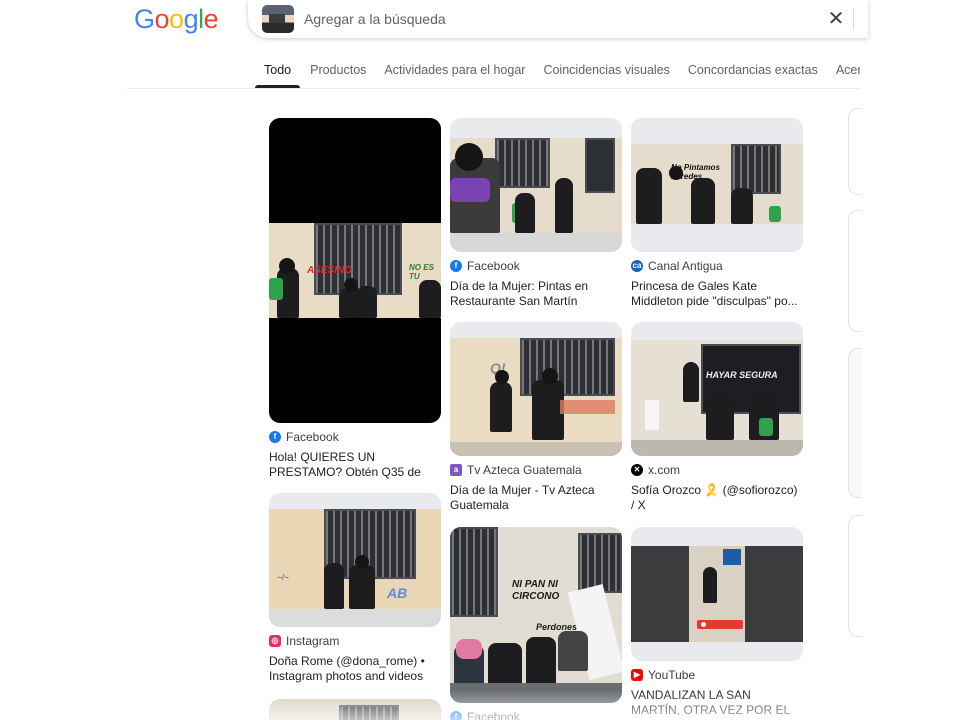 This screenshot has height=720, width=960. Describe the element at coordinates (637, 675) in the screenshot. I see `youtube-icon: ▶` at that location.